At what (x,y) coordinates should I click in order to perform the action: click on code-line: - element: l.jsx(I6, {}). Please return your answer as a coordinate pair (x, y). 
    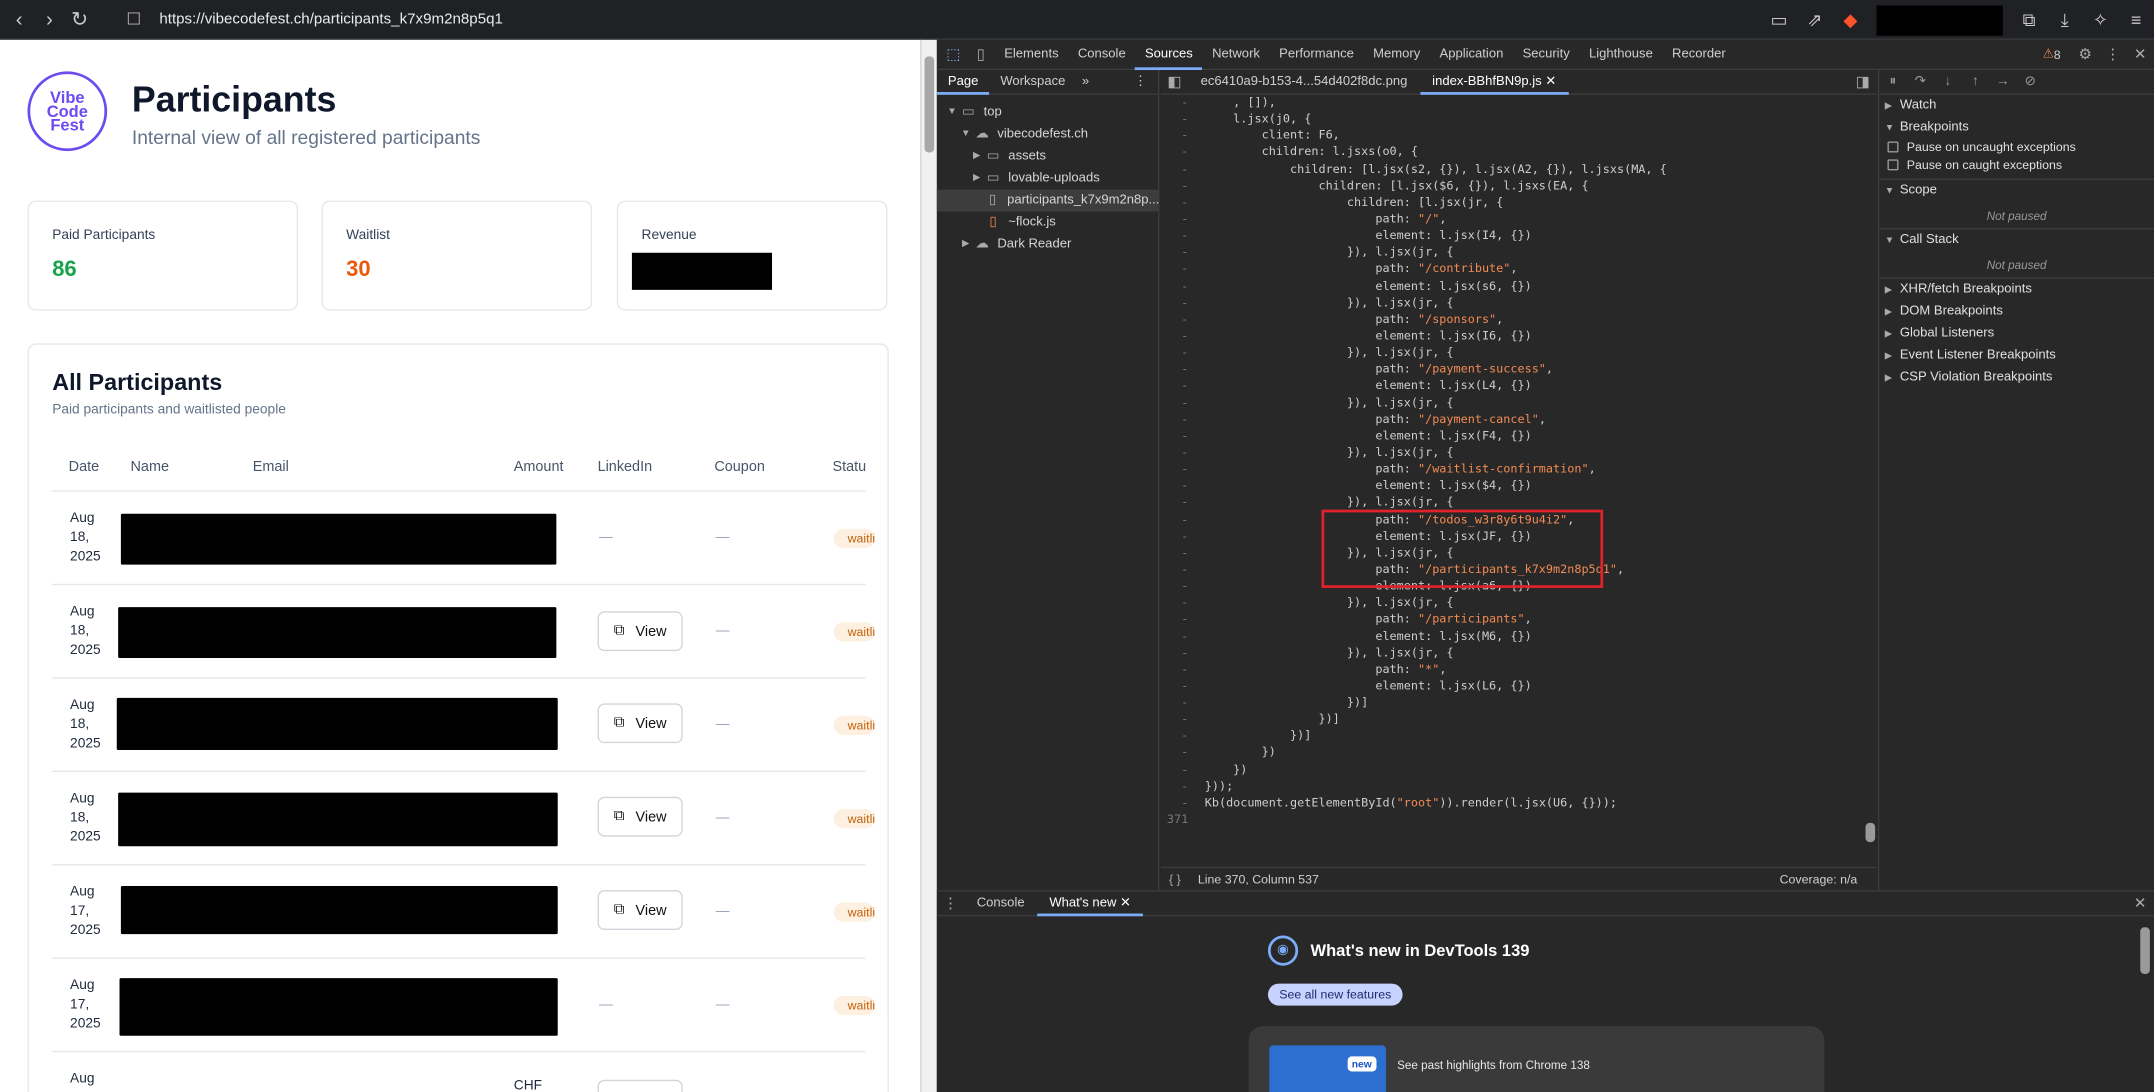
    Looking at the image, I should click on (1512, 336).